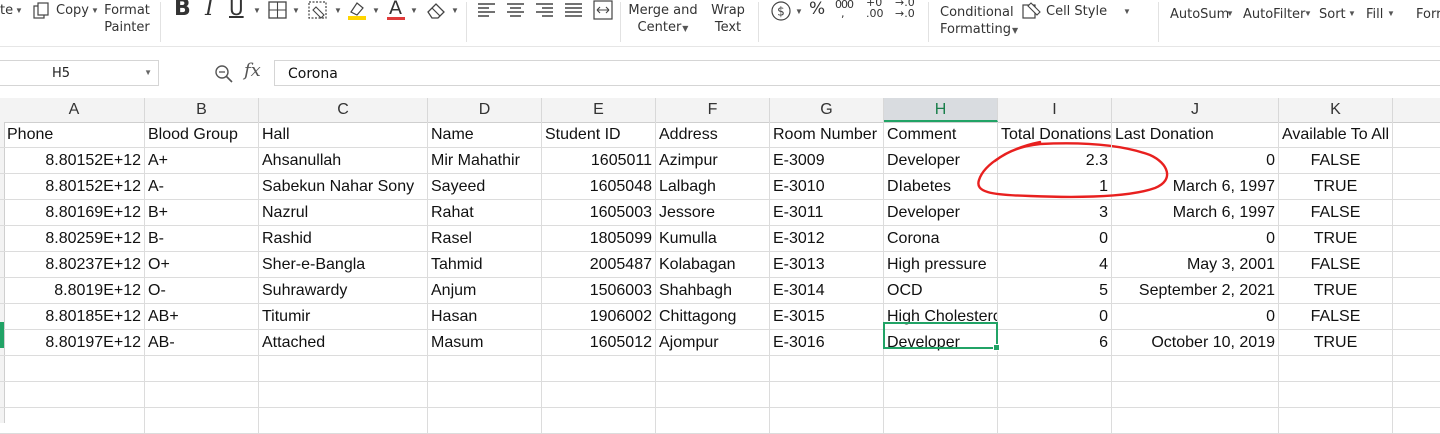 This screenshot has height=434, width=1440. I want to click on cell: Sabekun Nahar Sony, so click(343, 187).